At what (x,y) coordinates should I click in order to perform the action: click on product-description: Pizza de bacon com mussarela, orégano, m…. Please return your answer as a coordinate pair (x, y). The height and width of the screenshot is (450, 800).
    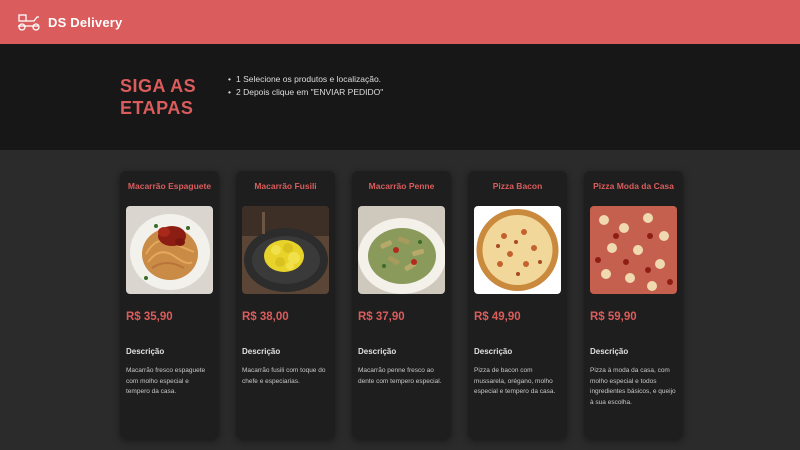
    Looking at the image, I should click on (515, 381).